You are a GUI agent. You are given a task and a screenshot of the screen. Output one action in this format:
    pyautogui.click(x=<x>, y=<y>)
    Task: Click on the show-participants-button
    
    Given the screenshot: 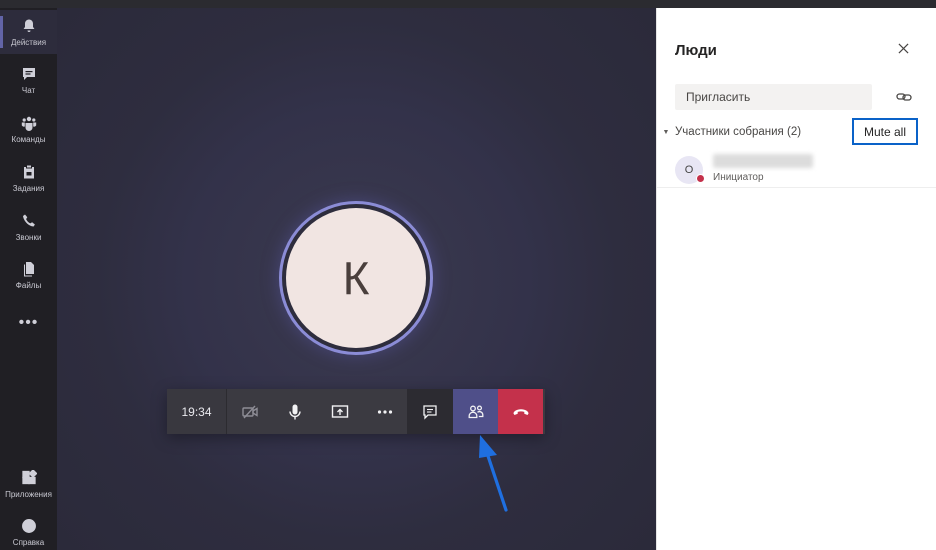 What is the action you would take?
    pyautogui.click(x=475, y=411)
    